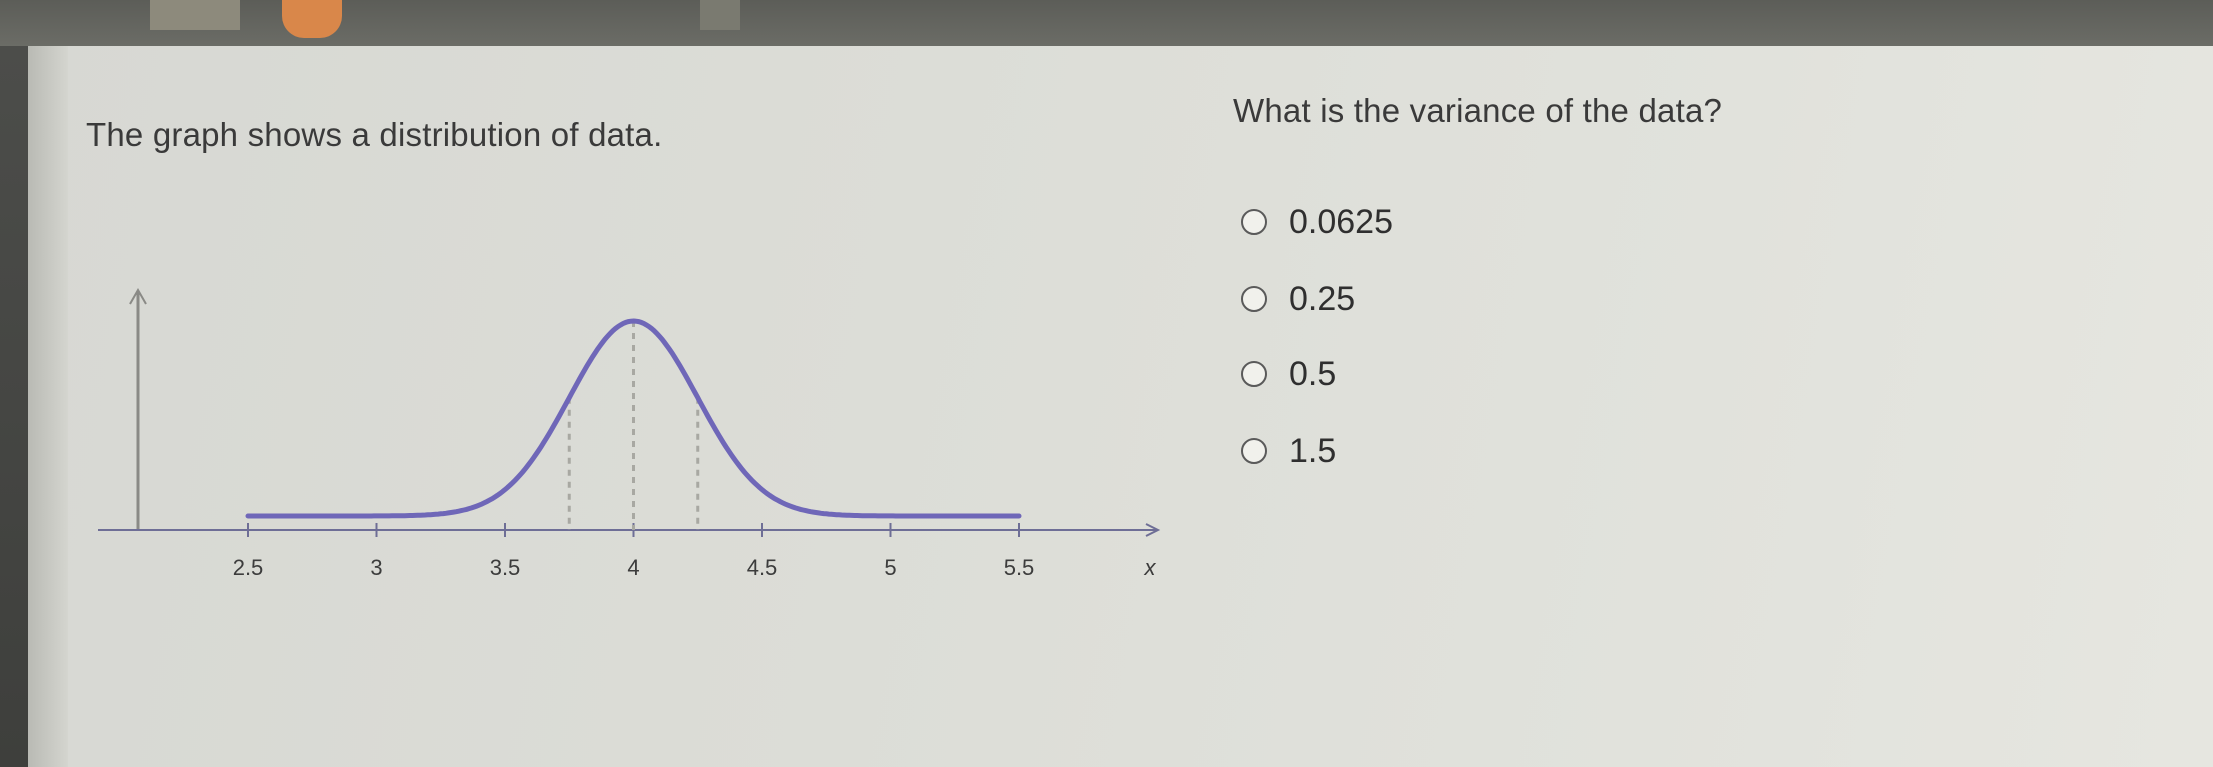  Describe the element at coordinates (1313, 373) in the screenshot. I see `option-label: 0.5` at that location.